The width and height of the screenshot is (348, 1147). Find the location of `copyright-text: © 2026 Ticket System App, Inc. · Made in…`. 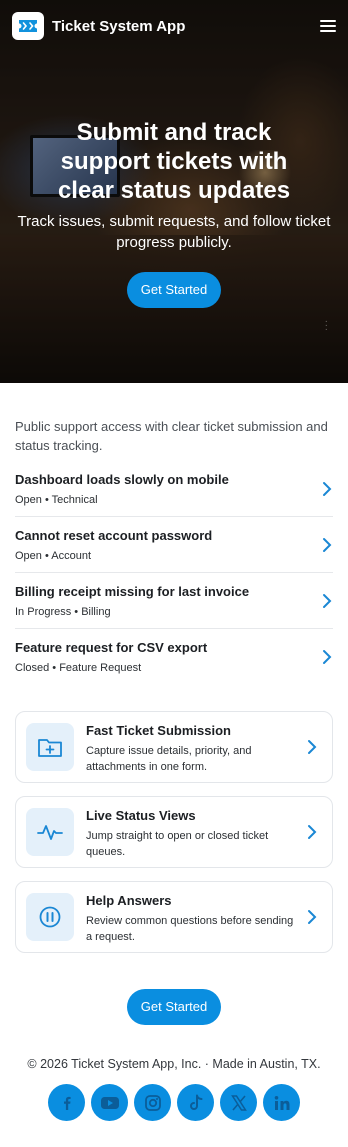

copyright-text: © 2026 Ticket System App, Inc. · Made in… is located at coordinates (174, 1064).